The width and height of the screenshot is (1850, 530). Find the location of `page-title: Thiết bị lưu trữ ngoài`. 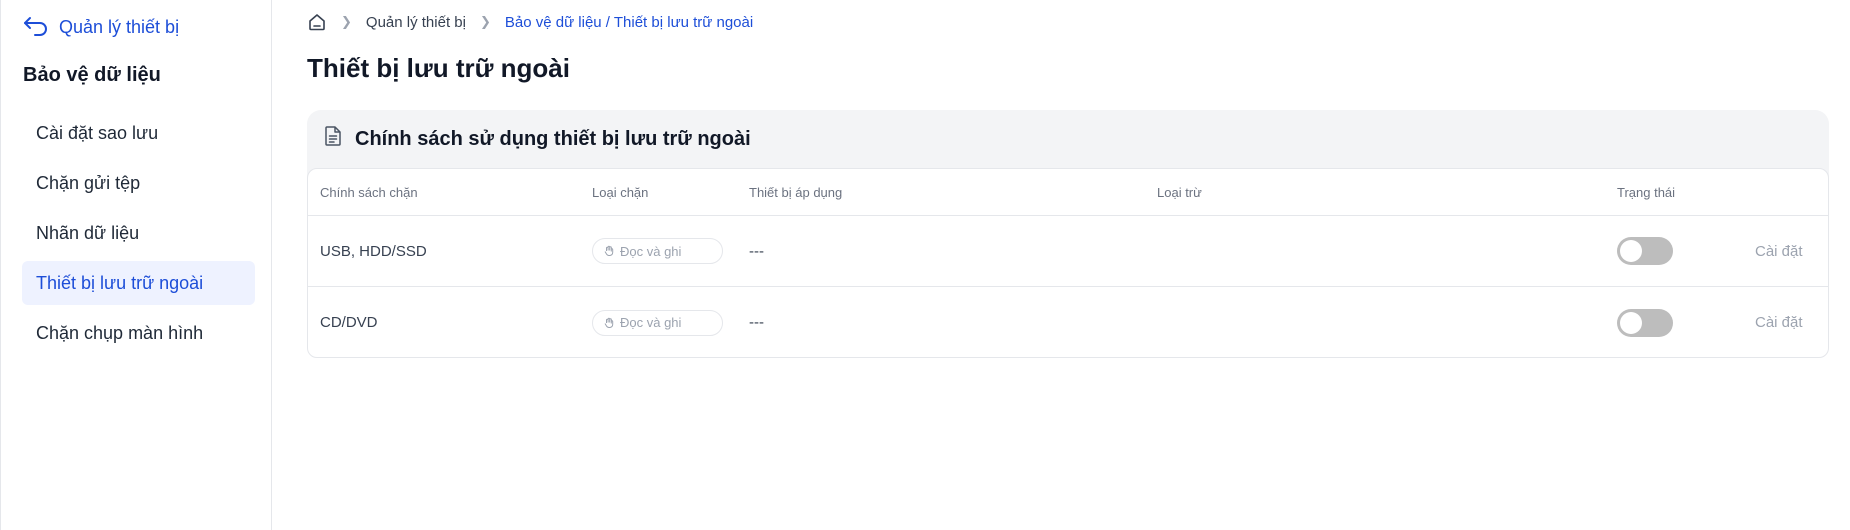

page-title: Thiết bị lưu trữ ngoài is located at coordinates (438, 68).